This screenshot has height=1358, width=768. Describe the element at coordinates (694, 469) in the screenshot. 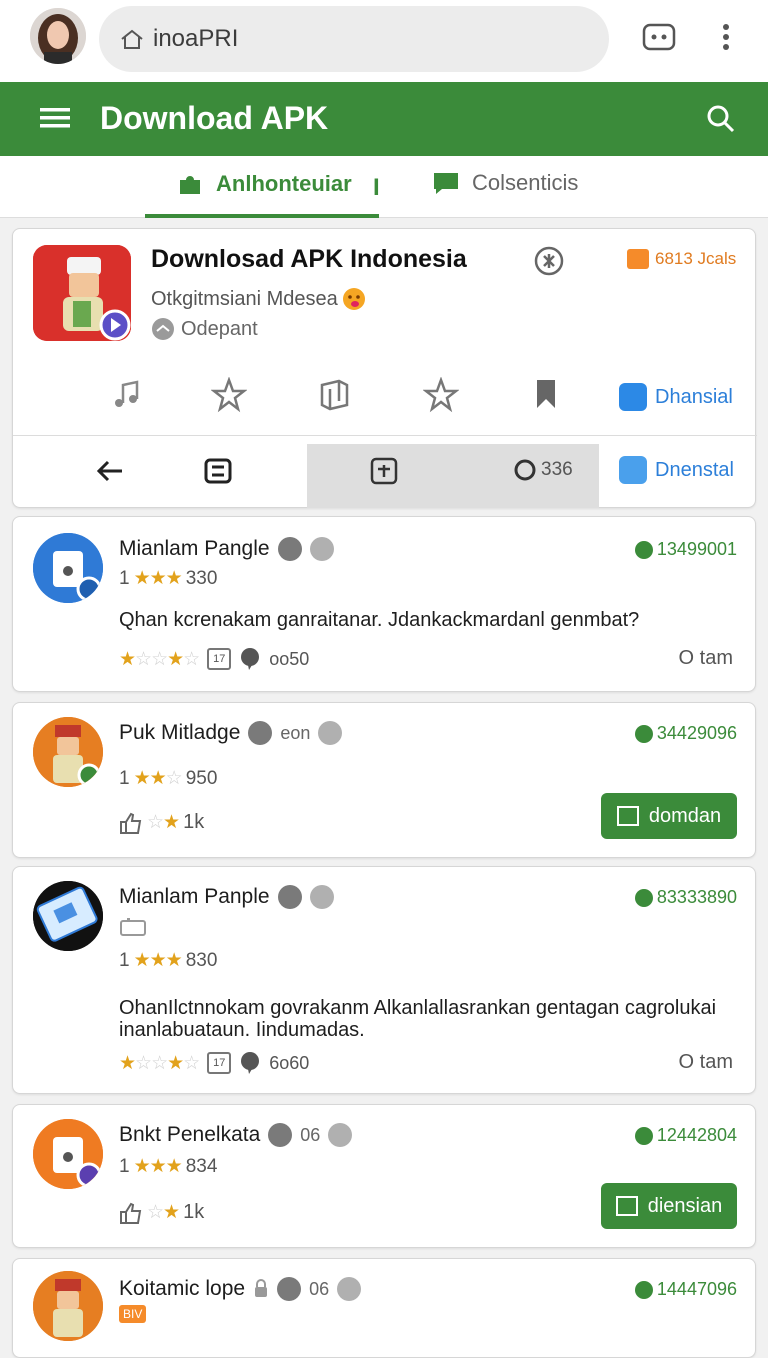

I see `install-secondary-label: Dnenstal` at that location.